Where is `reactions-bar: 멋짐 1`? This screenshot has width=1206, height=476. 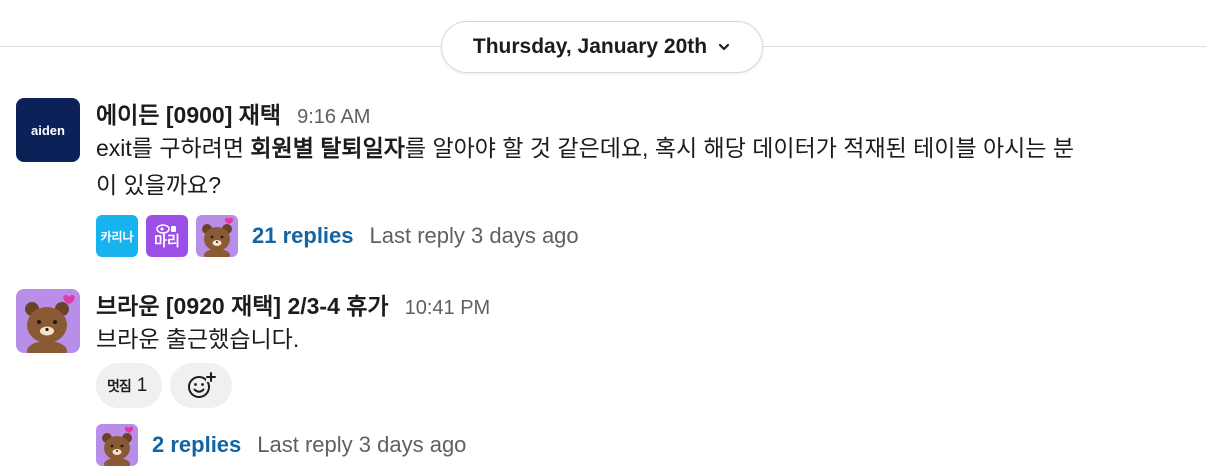
reactions-bar: 멋짐 1 is located at coordinates (164, 385).